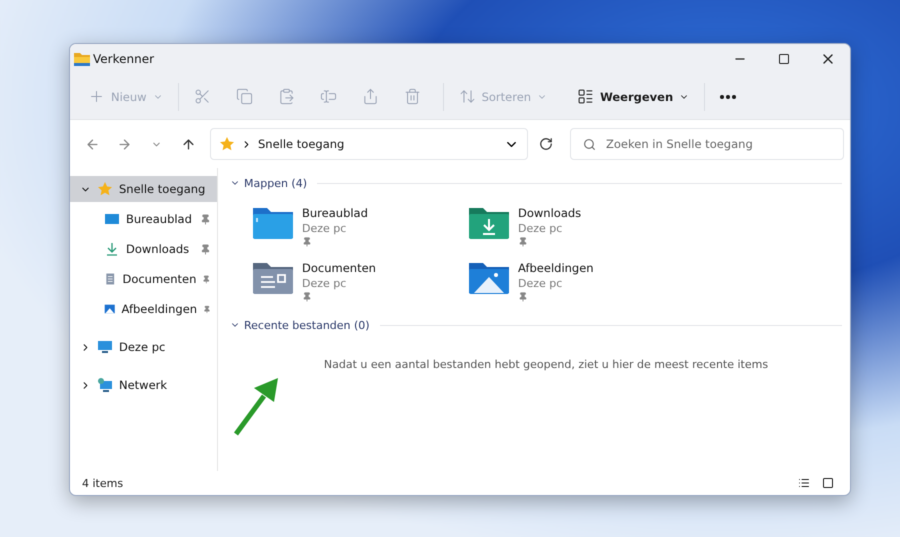  Describe the element at coordinates (112, 219) in the screenshot. I see `desktop-icon` at that location.